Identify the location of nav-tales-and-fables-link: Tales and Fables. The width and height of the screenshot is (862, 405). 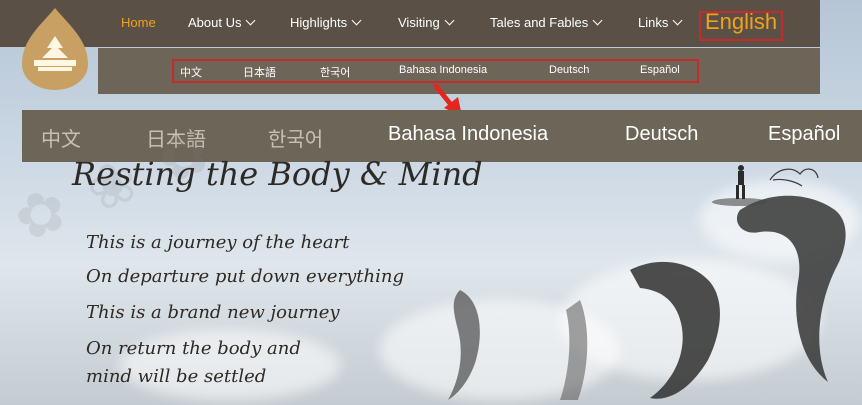
(546, 22).